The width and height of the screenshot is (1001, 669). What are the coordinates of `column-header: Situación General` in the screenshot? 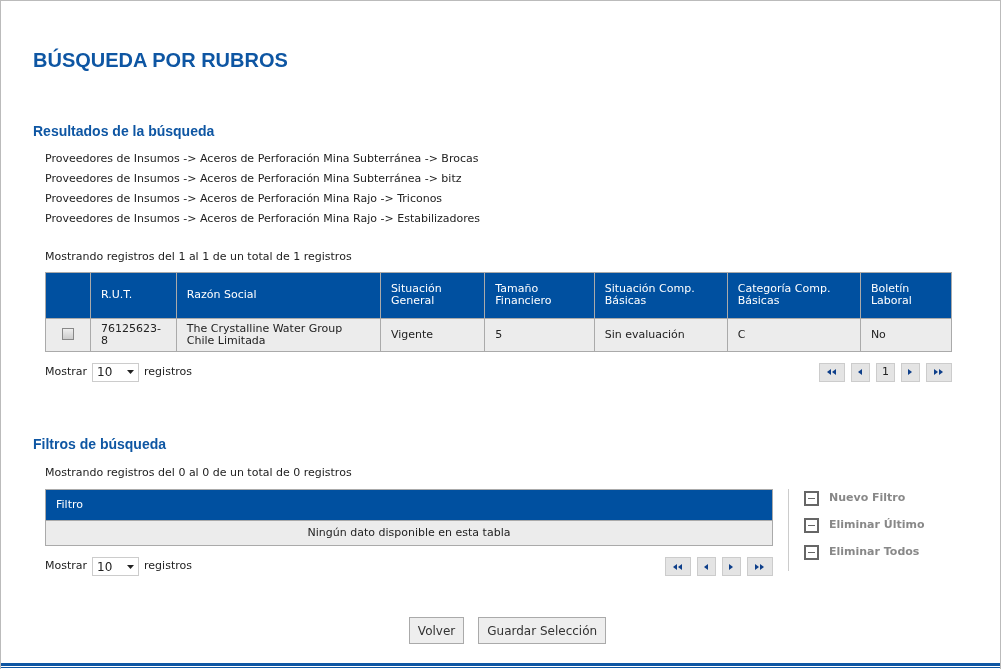 It's located at (432, 295).